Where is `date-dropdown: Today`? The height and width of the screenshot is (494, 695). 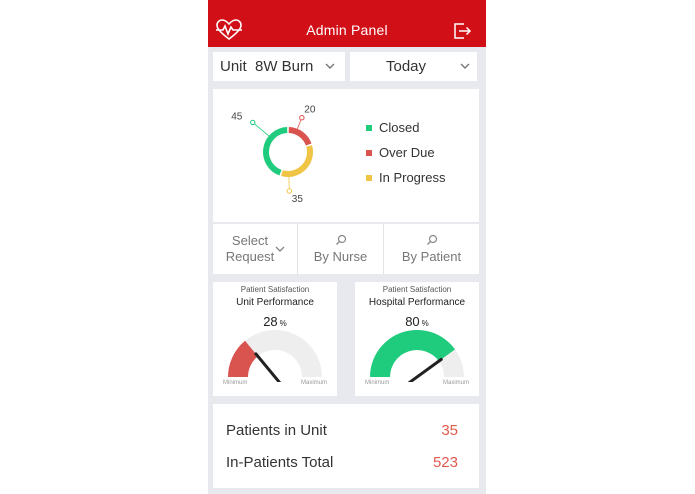 date-dropdown: Today is located at coordinates (413, 66).